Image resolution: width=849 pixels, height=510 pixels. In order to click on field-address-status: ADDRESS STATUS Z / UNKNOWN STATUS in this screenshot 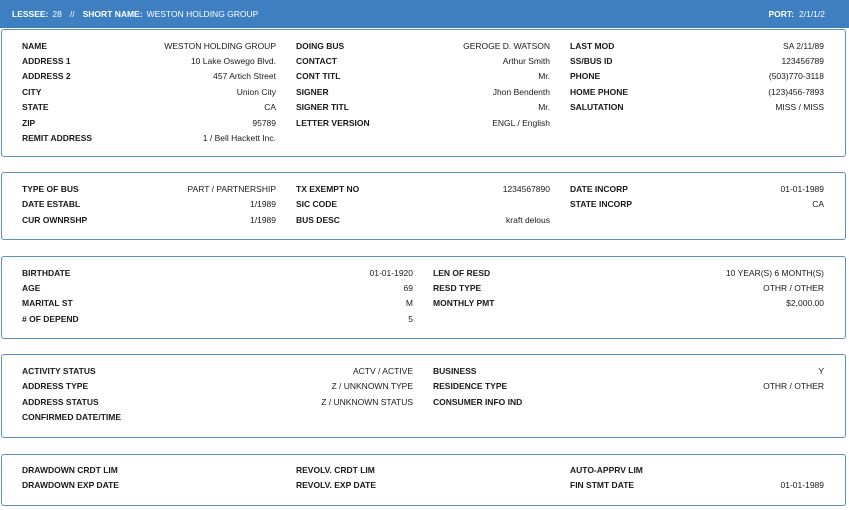, I will do `click(217, 402)`.